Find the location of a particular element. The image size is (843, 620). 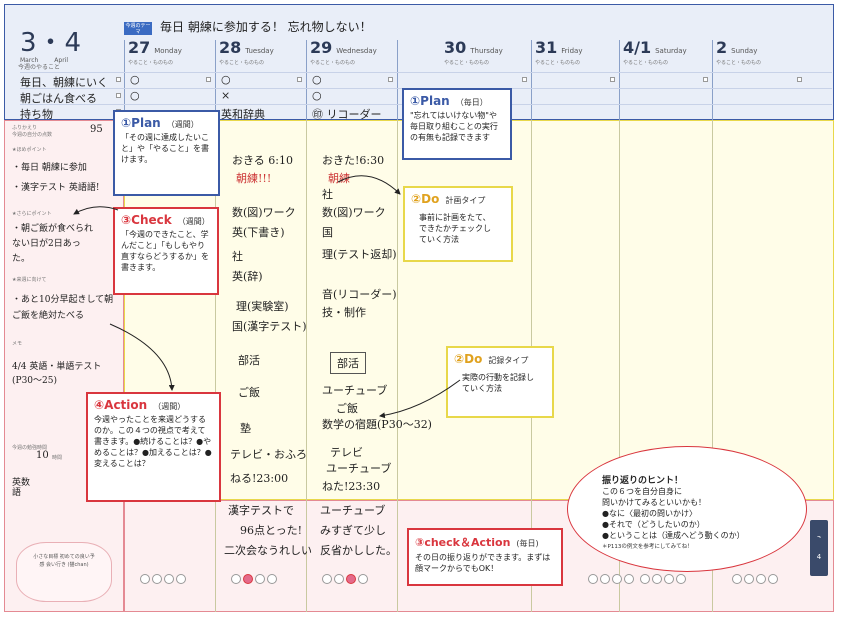

plan-mark: 英和辞典 is located at coordinates (243, 114).